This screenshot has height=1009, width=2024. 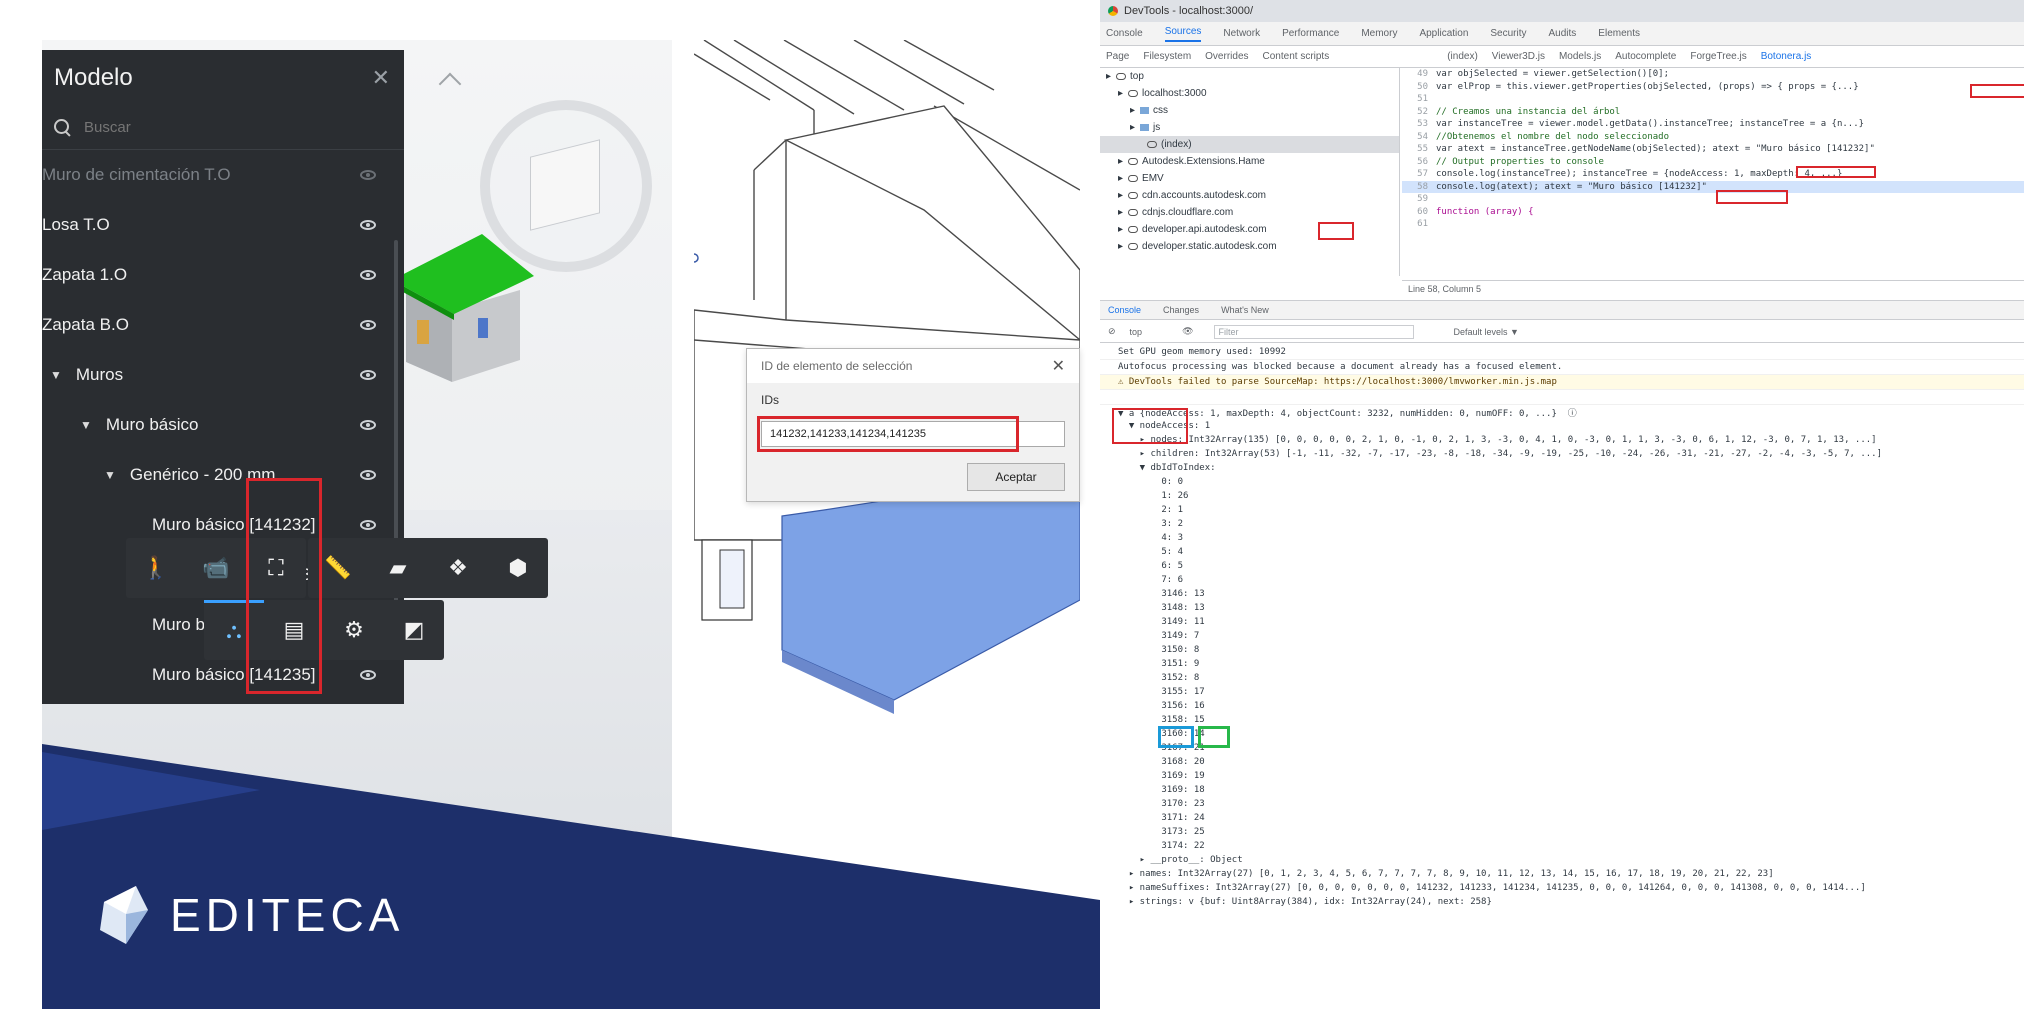 What do you see at coordinates (1313, 331) in the screenshot?
I see `console-filter: Filter` at bounding box center [1313, 331].